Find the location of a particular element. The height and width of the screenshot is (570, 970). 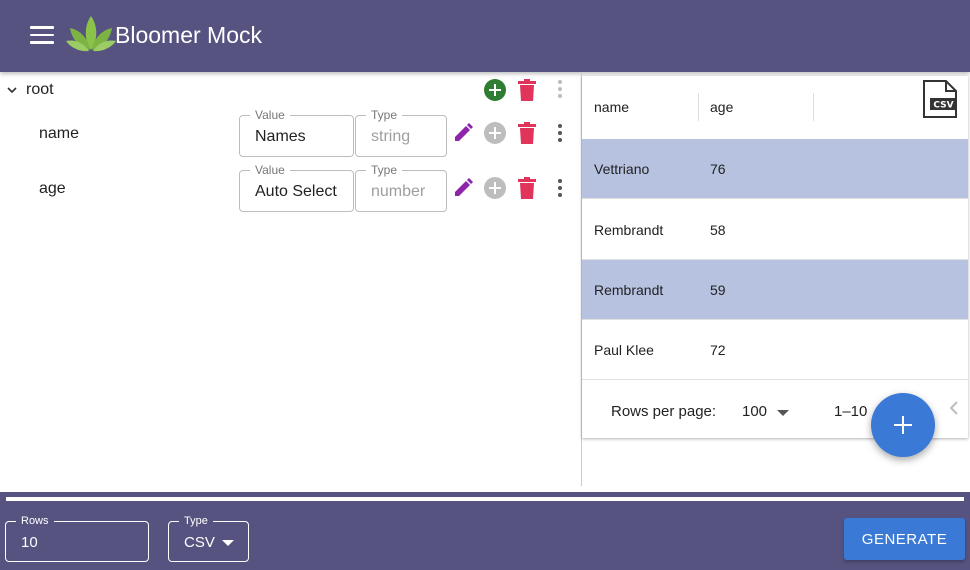

column-header-age: age is located at coordinates (721, 107).